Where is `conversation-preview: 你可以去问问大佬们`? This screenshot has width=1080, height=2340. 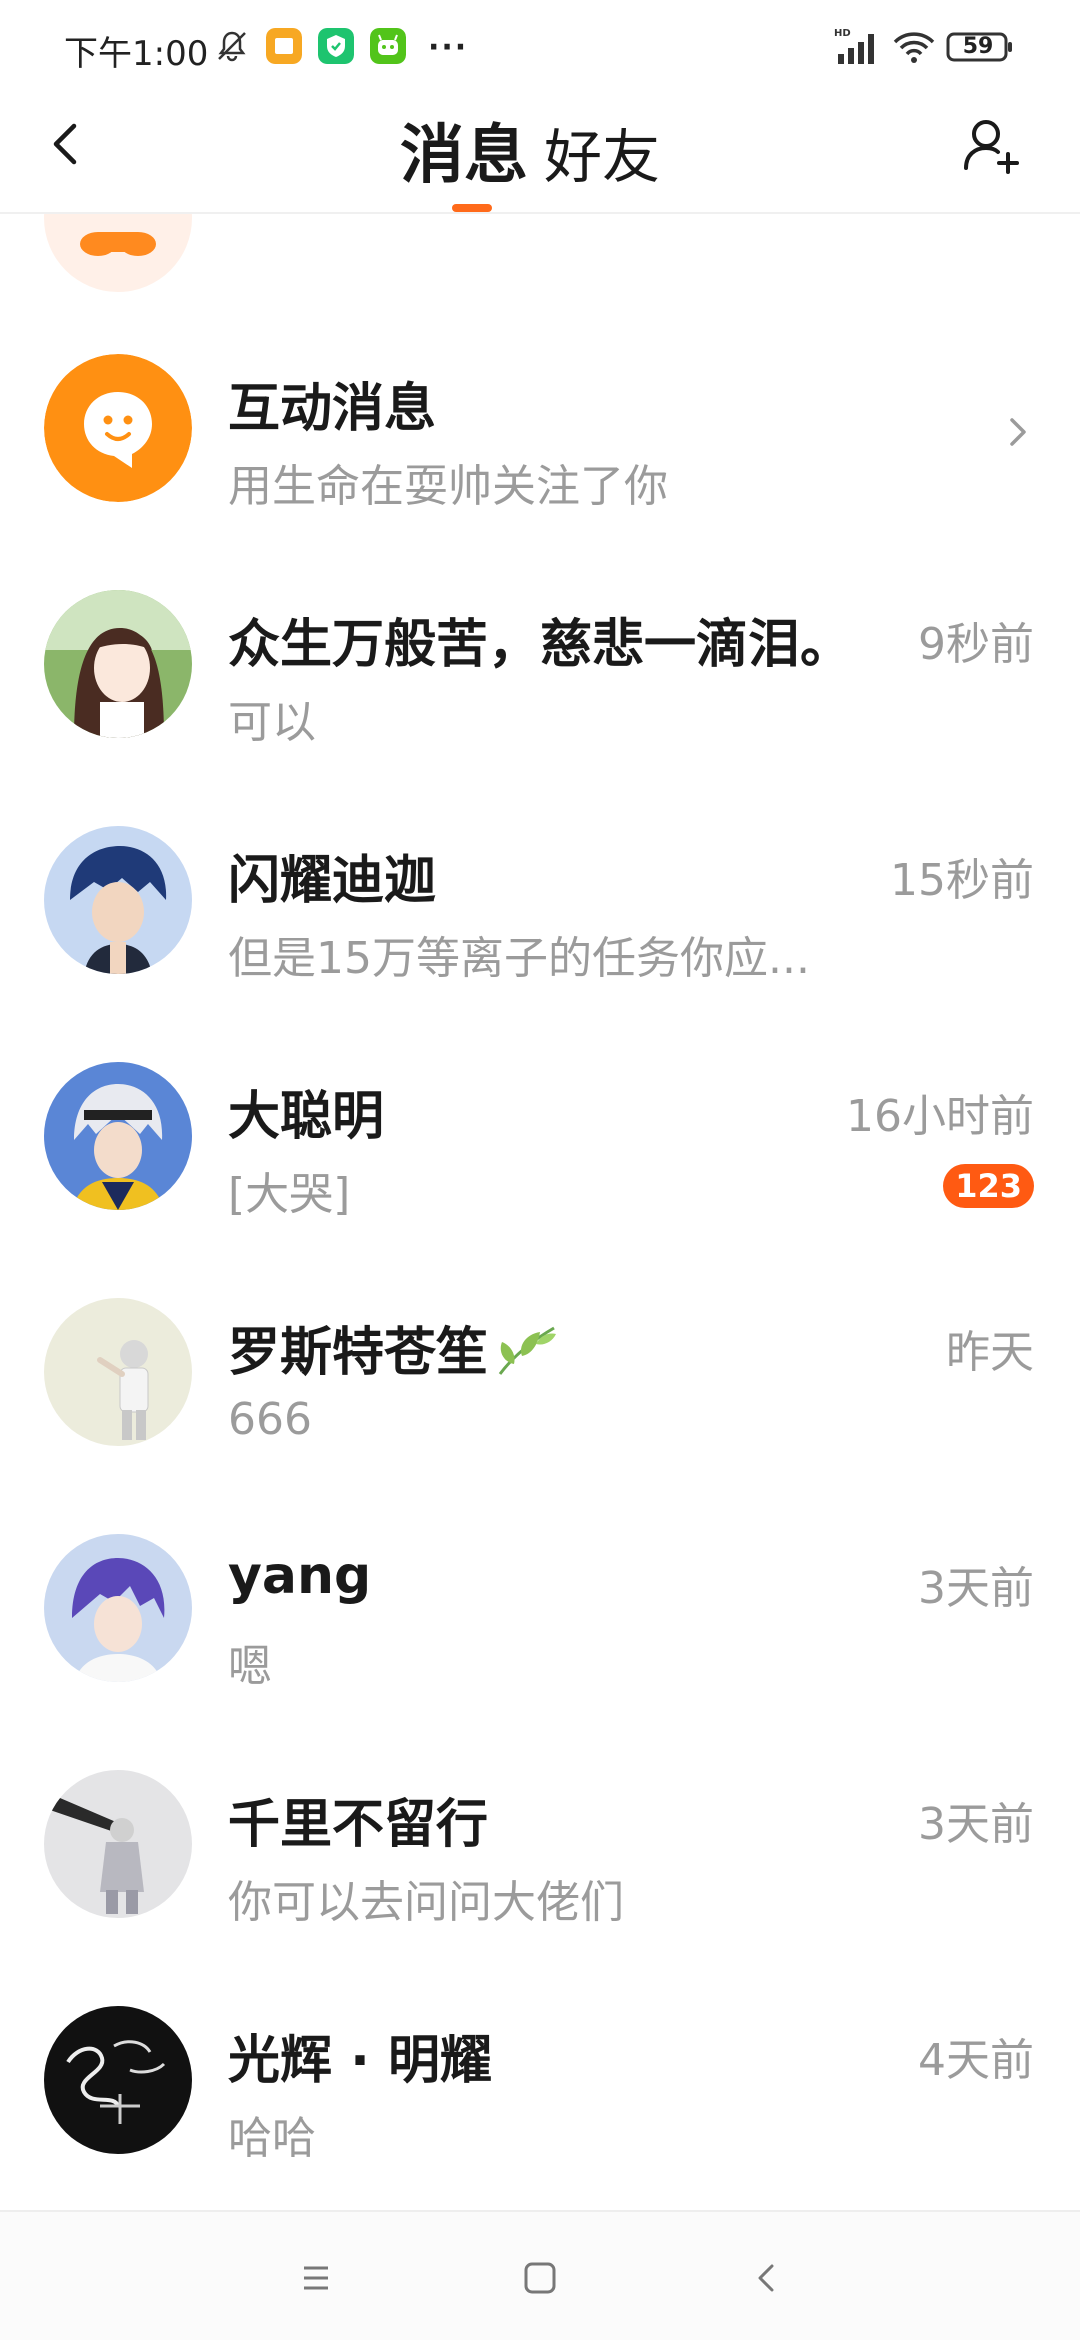 conversation-preview: 你可以去问问大佬们 is located at coordinates (426, 1902).